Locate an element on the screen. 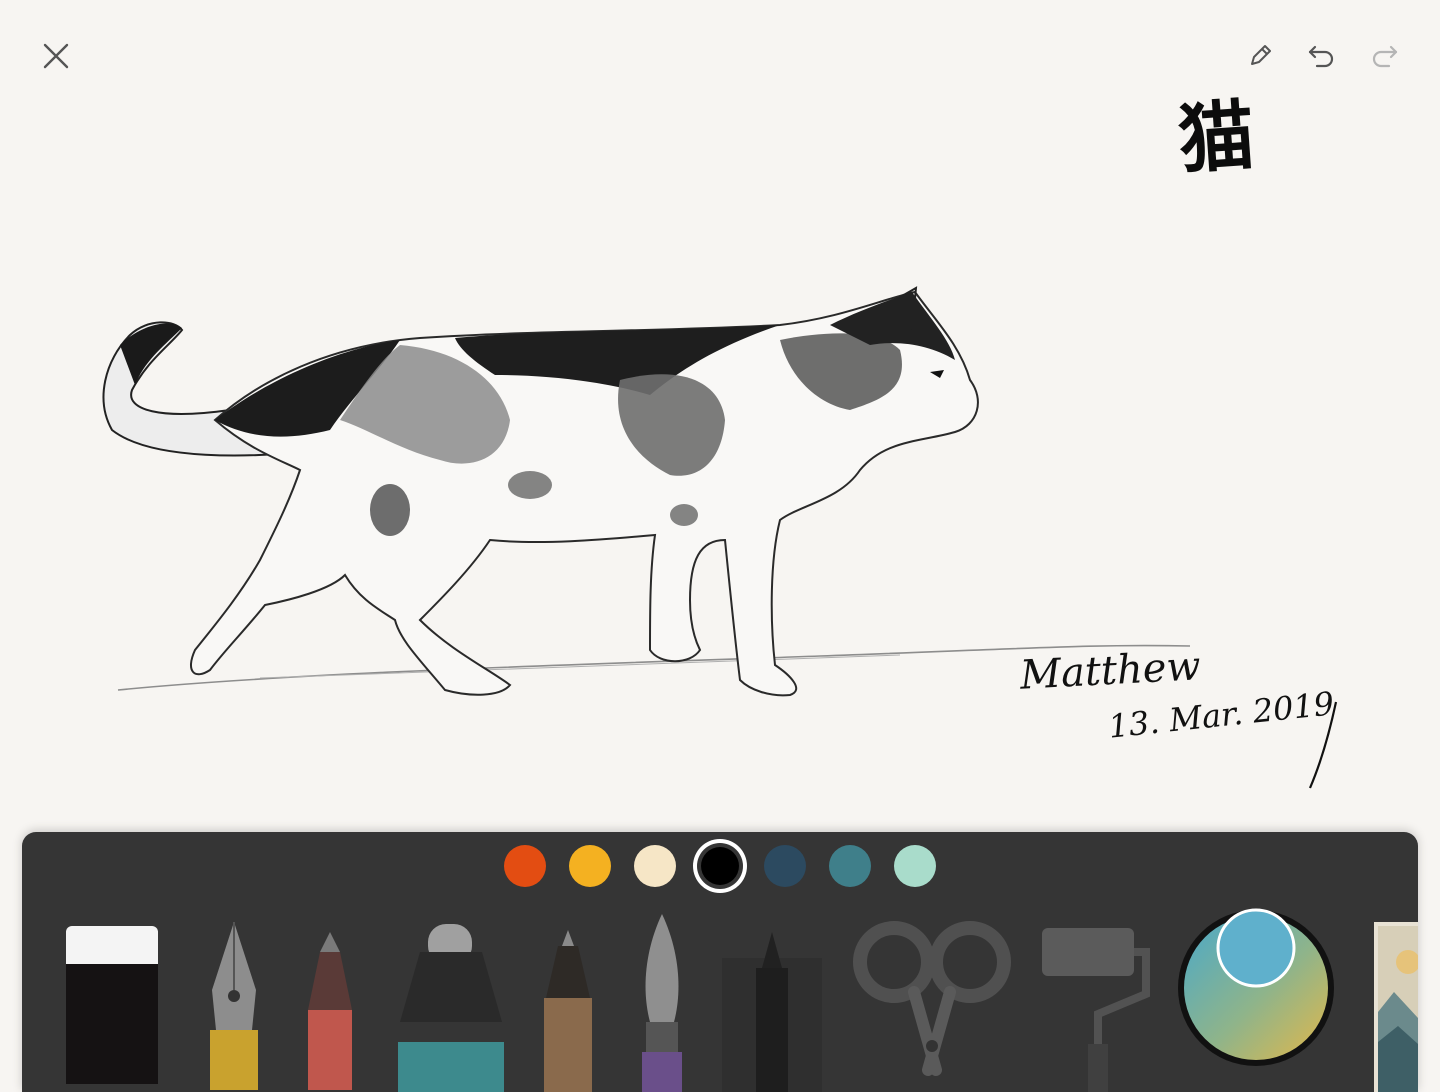 This screenshot has height=1092, width=1440. marker-tool is located at coordinates (451, 1007).